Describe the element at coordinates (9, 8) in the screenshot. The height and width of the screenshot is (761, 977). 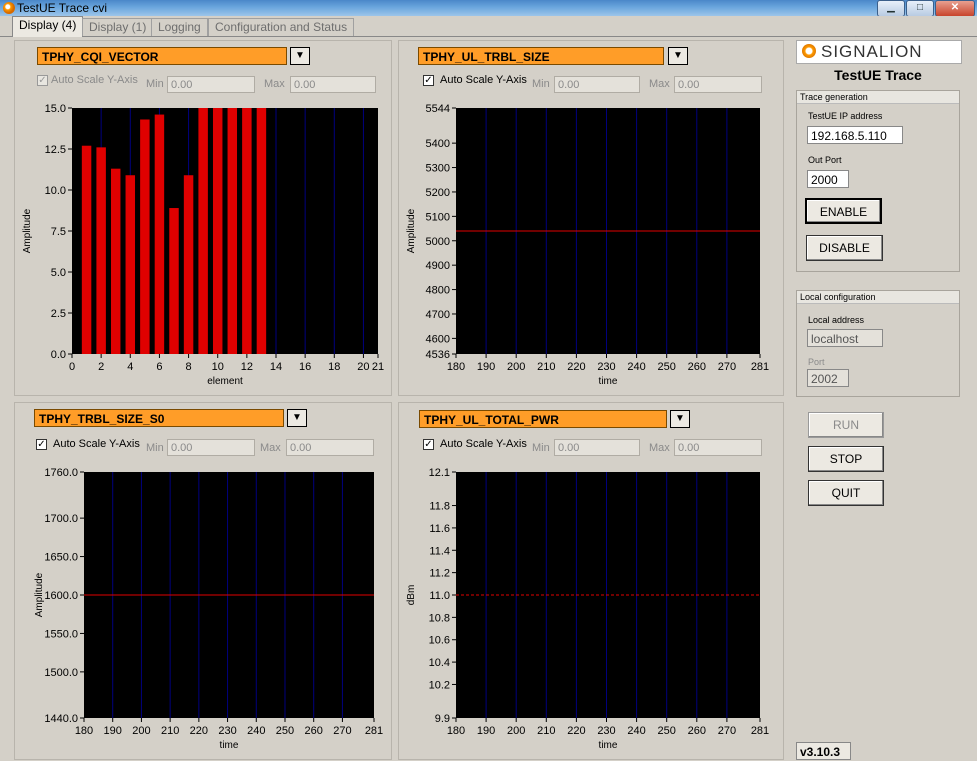
I see `app-icon` at that location.